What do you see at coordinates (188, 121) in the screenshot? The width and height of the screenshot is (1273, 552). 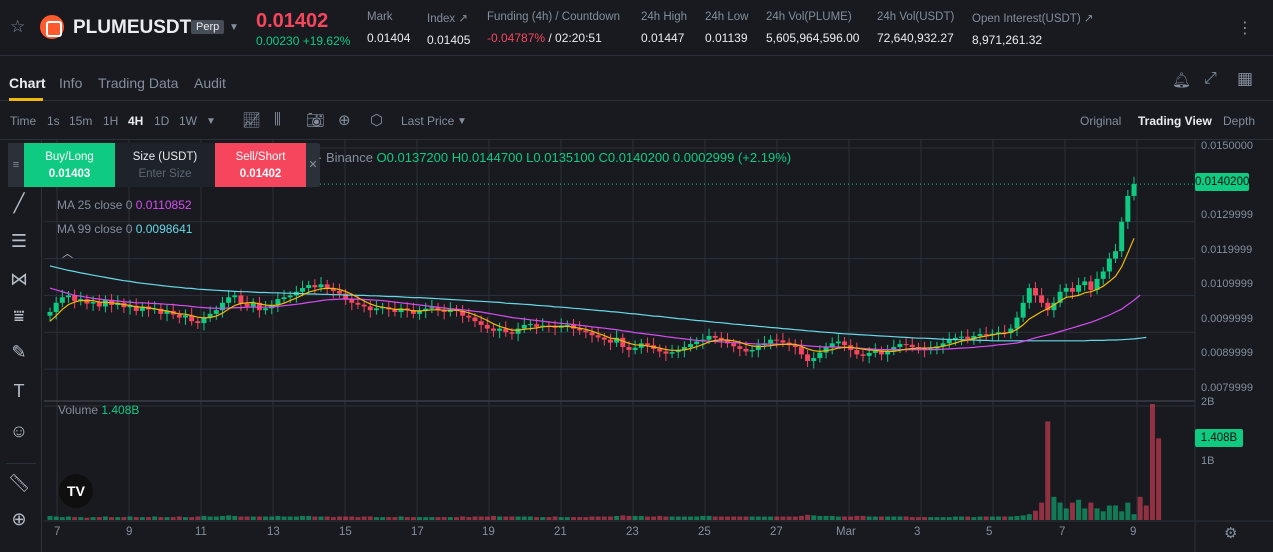 I see `interval-1w: 1W` at bounding box center [188, 121].